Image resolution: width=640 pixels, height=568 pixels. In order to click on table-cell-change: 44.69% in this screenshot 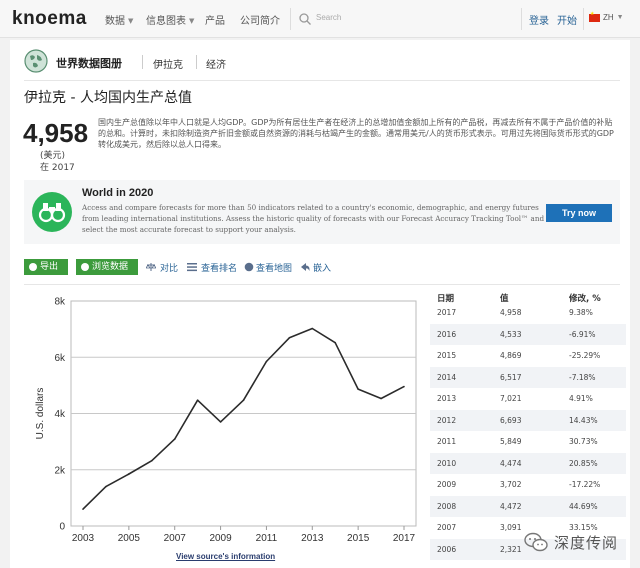, I will do `click(583, 506)`.